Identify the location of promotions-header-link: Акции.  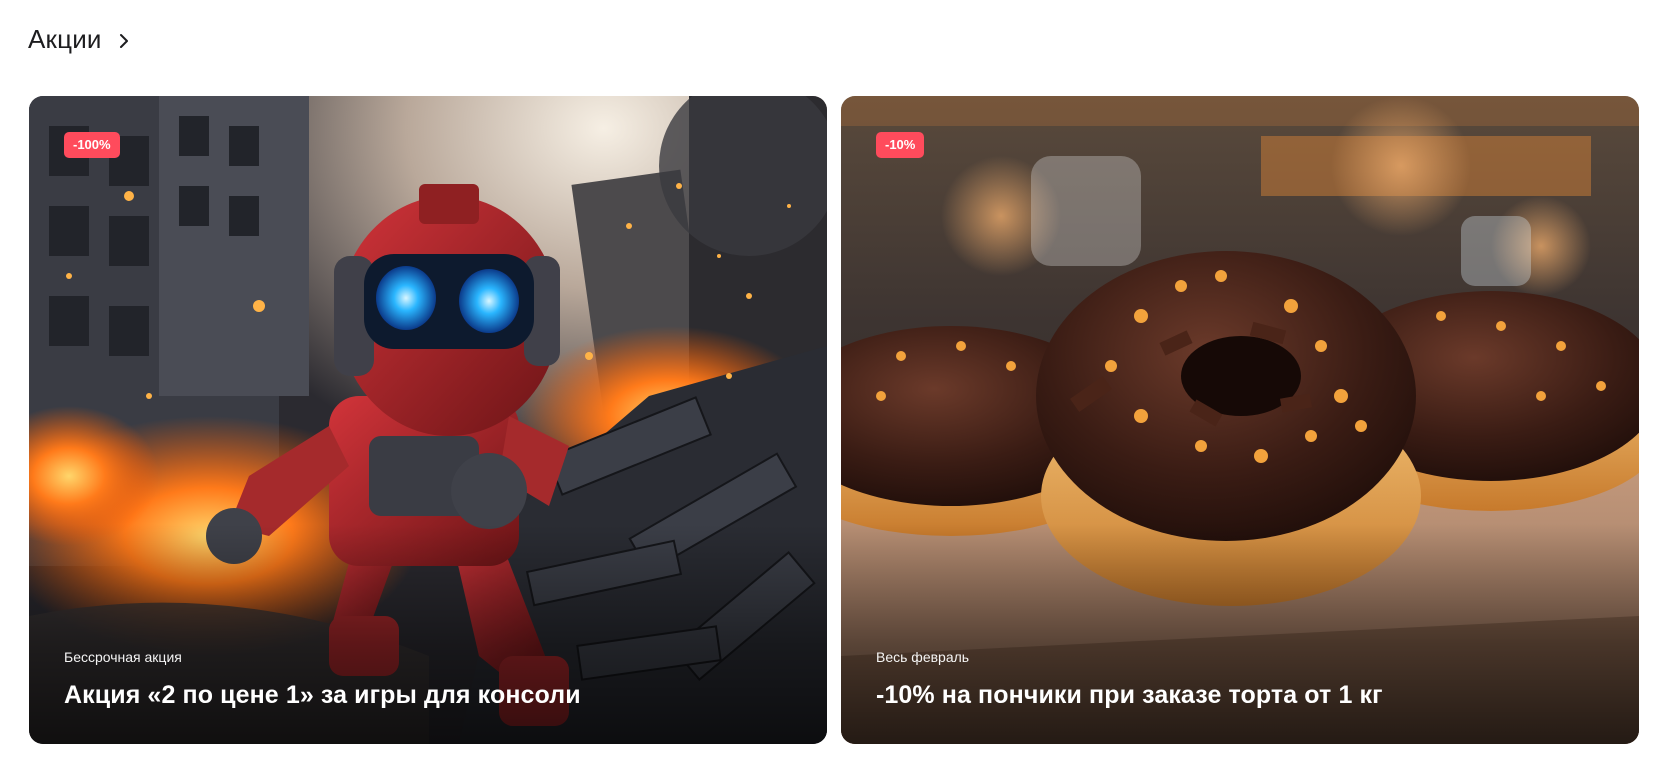
(80, 39).